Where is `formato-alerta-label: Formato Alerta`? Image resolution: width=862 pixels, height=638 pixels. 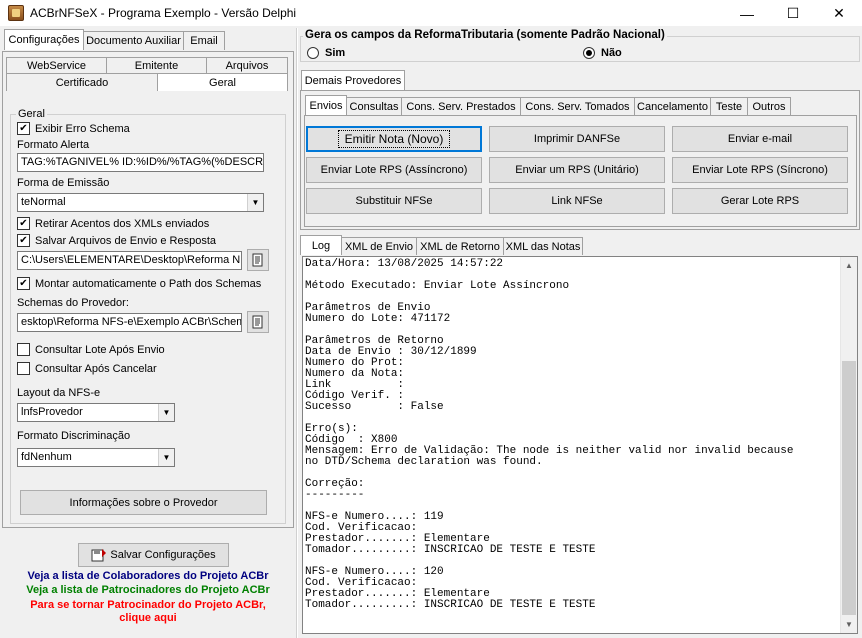
formato-alerta-label: Formato Alerta is located at coordinates (53, 145).